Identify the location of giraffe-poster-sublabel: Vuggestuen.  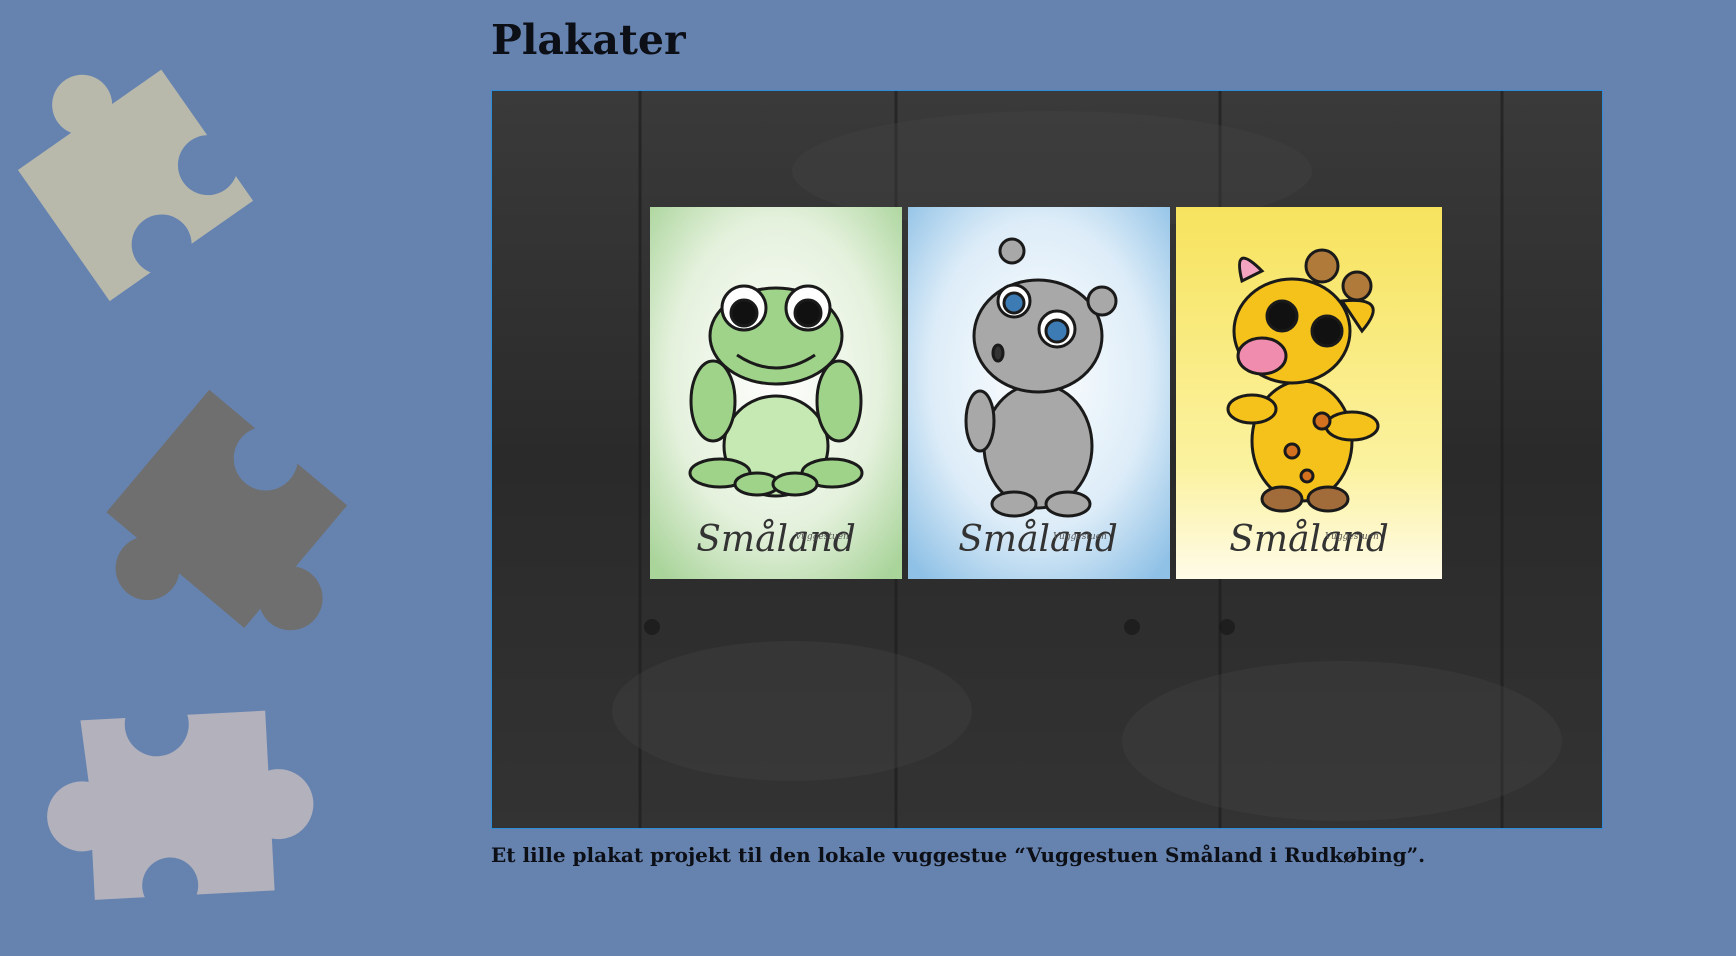
(1352, 537).